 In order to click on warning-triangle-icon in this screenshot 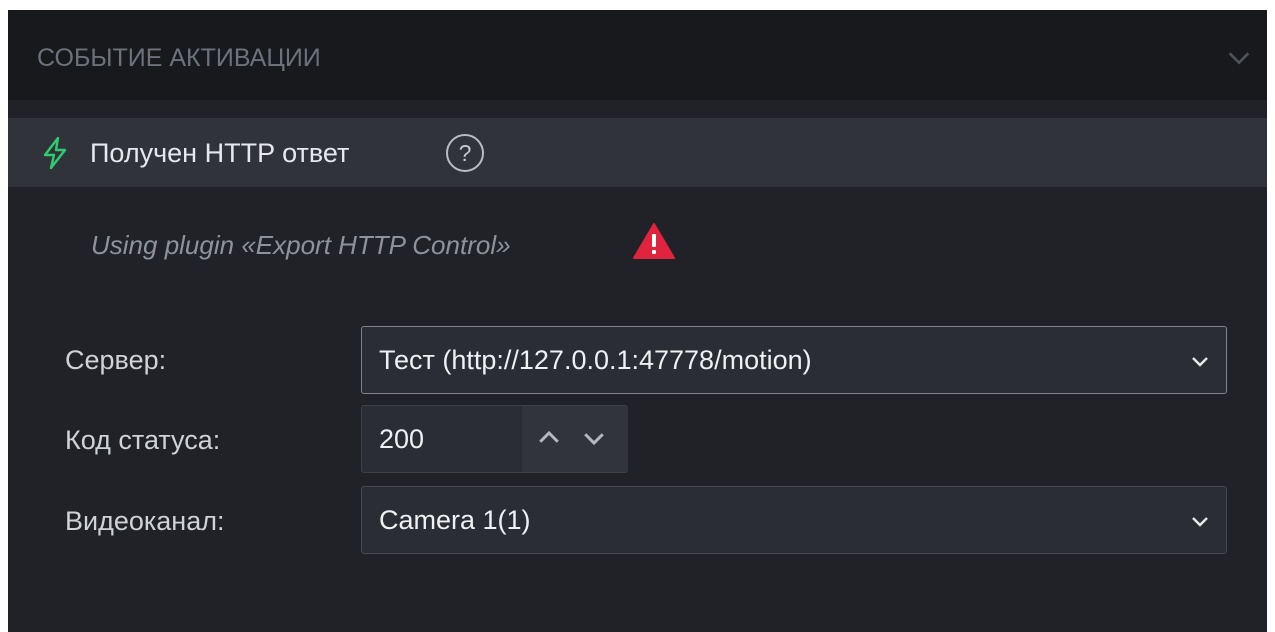, I will do `click(654, 241)`.